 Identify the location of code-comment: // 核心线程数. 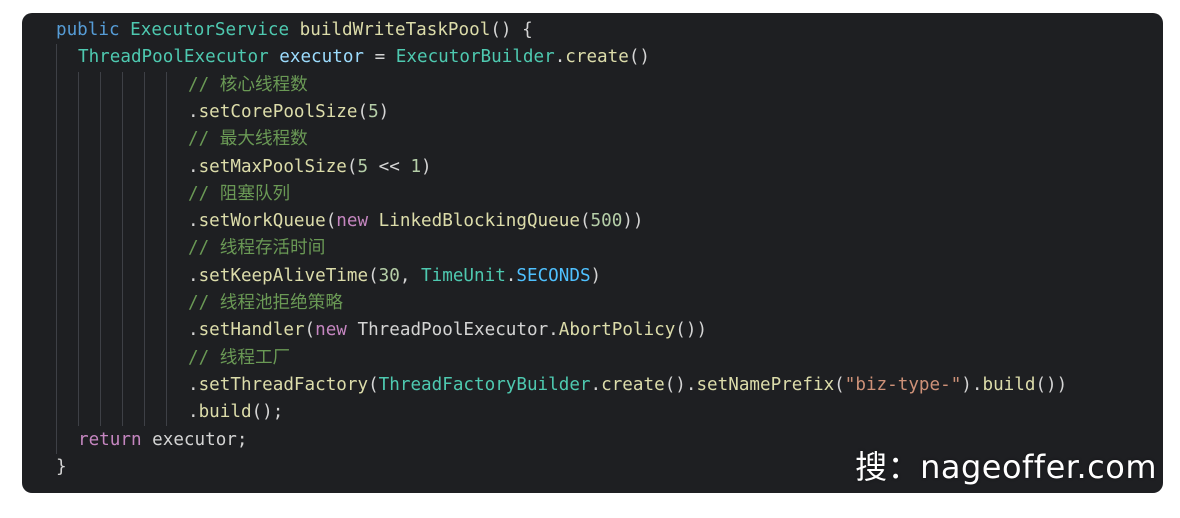
(248, 84).